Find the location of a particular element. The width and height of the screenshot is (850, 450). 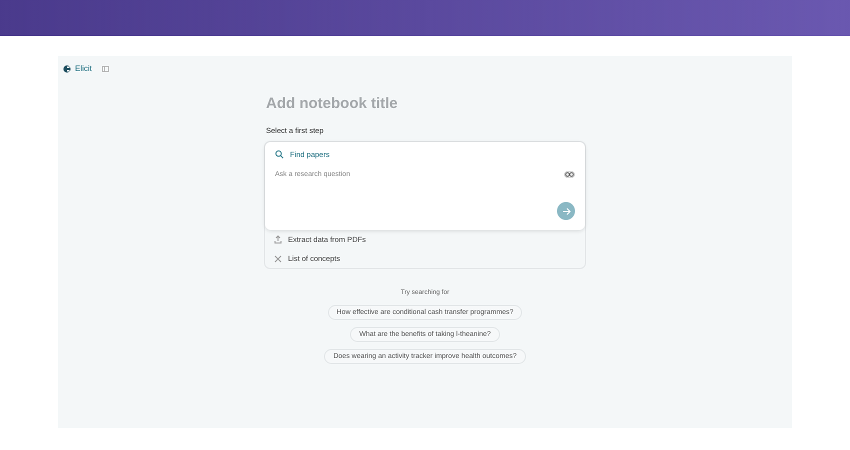

upload-icon is located at coordinates (278, 239).